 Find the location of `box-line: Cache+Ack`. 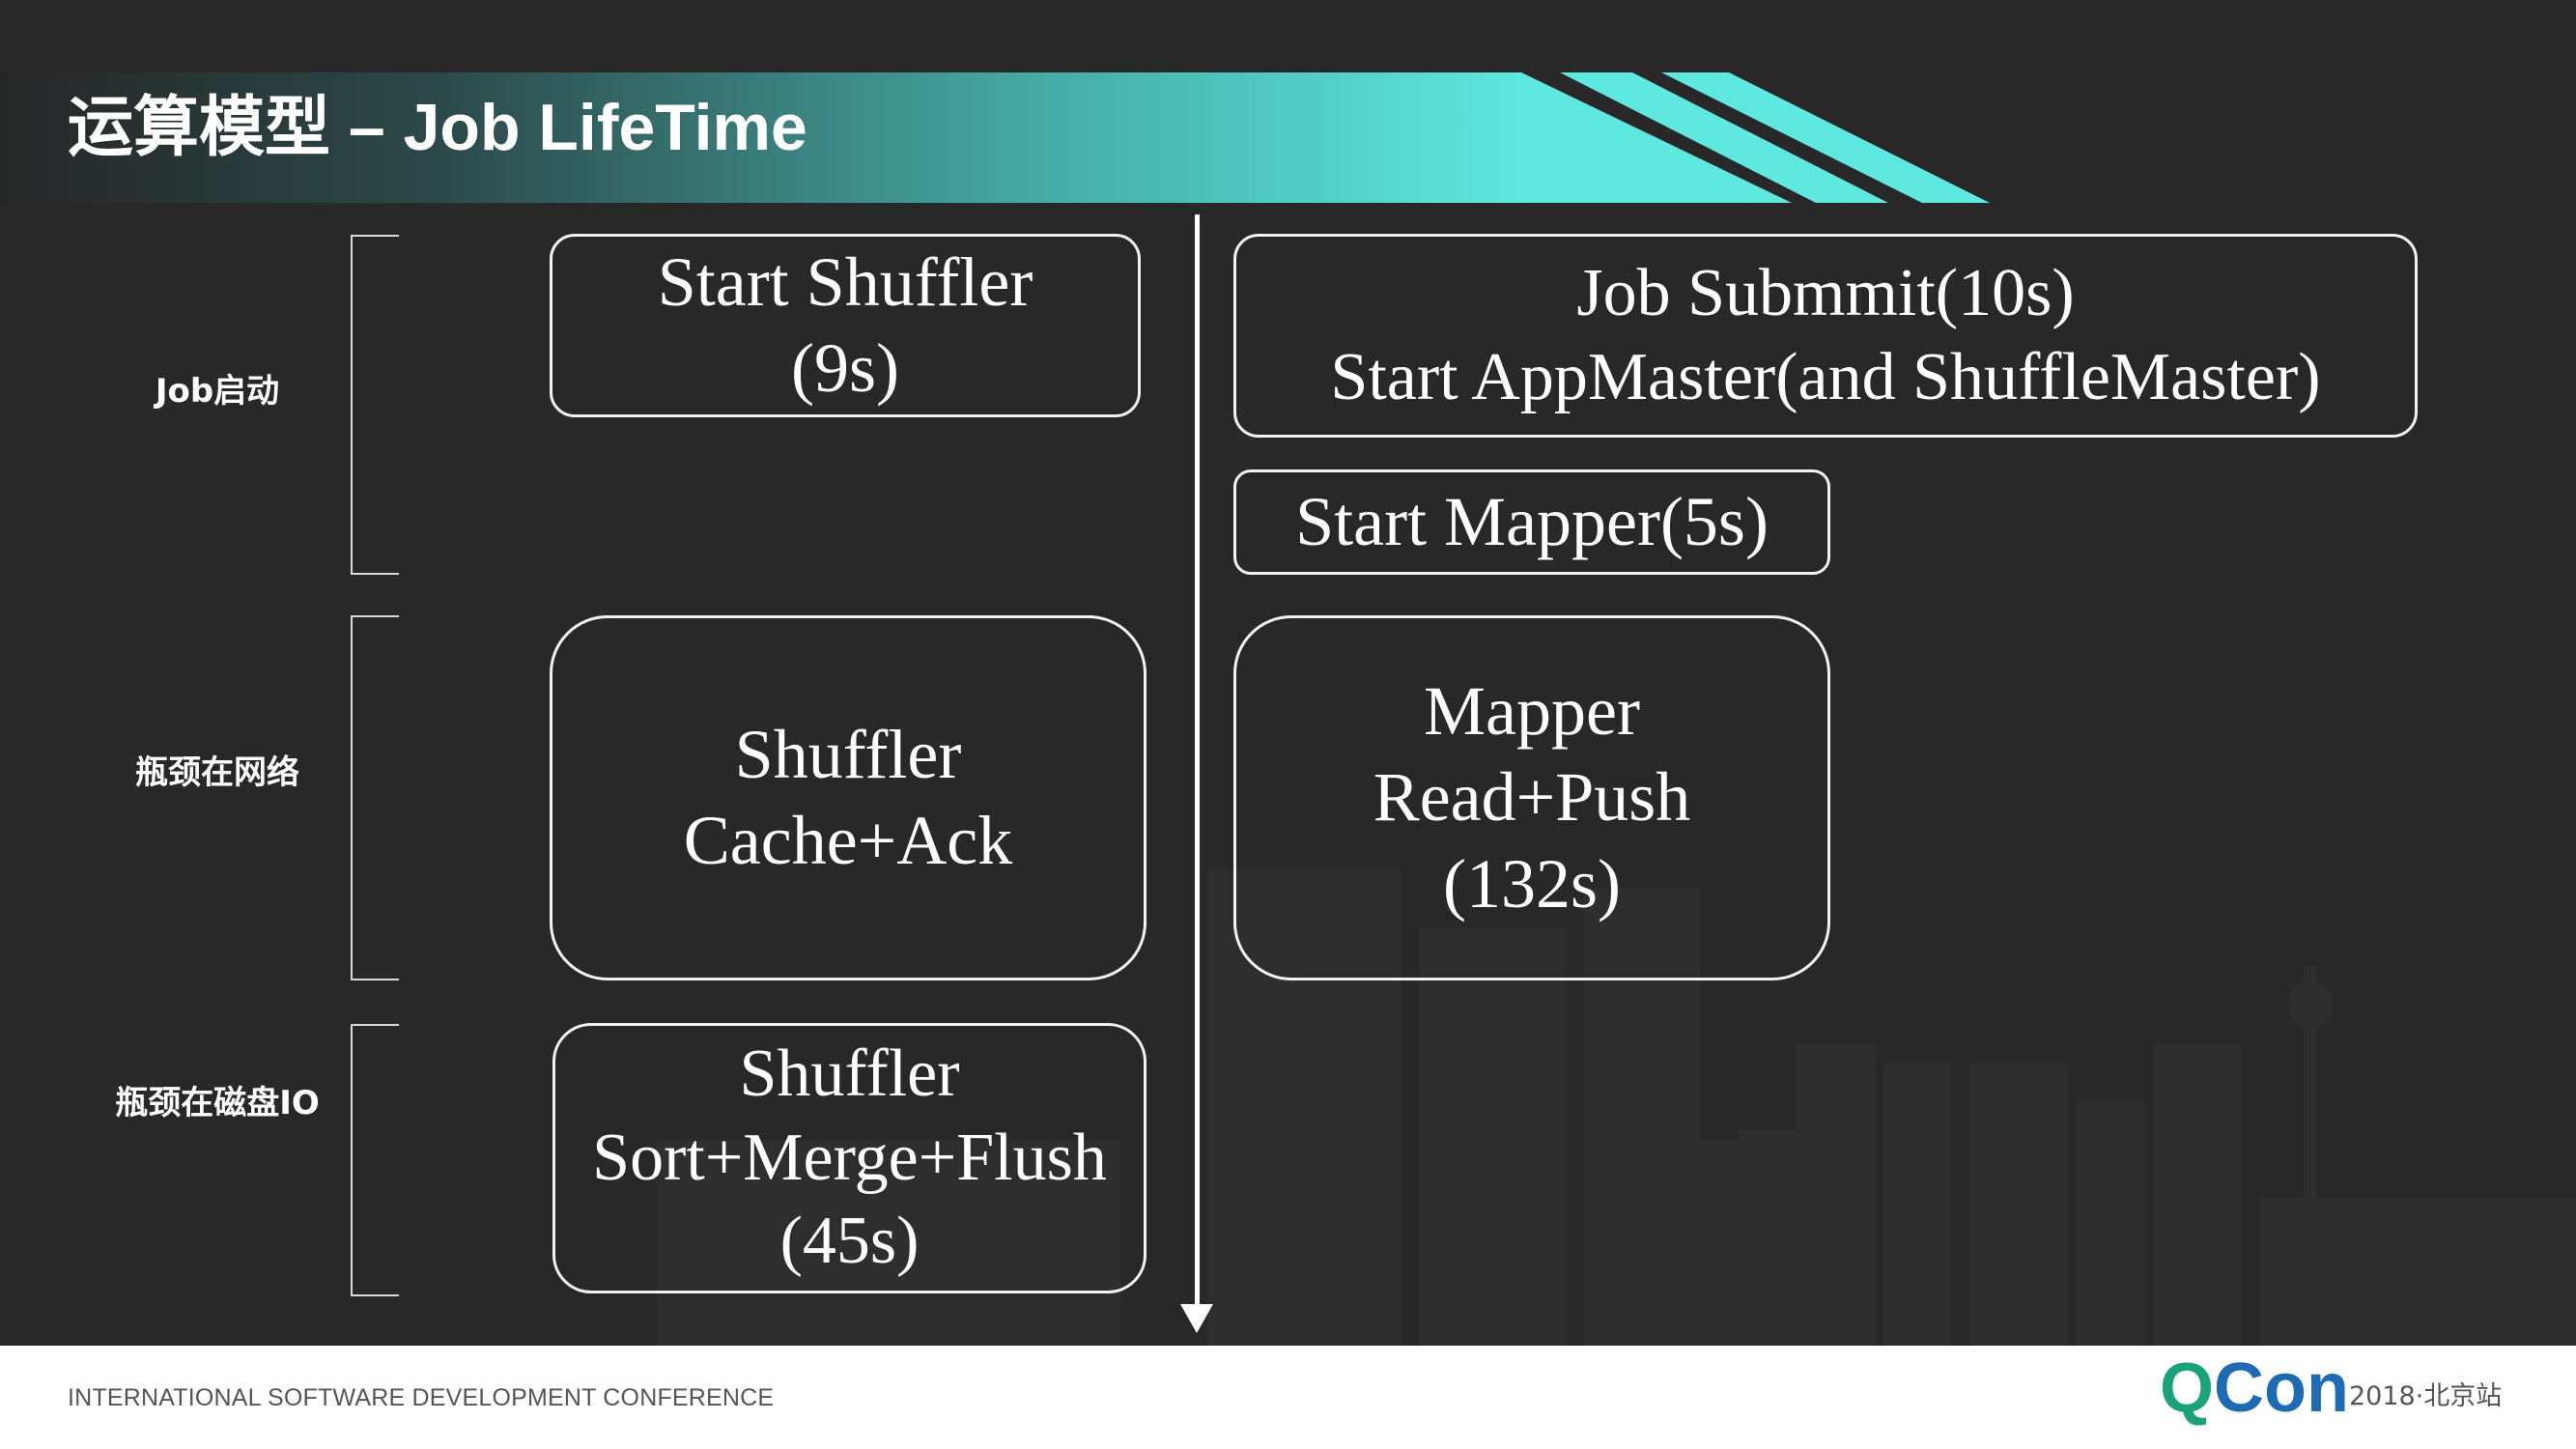

box-line: Cache+Ack is located at coordinates (848, 840).